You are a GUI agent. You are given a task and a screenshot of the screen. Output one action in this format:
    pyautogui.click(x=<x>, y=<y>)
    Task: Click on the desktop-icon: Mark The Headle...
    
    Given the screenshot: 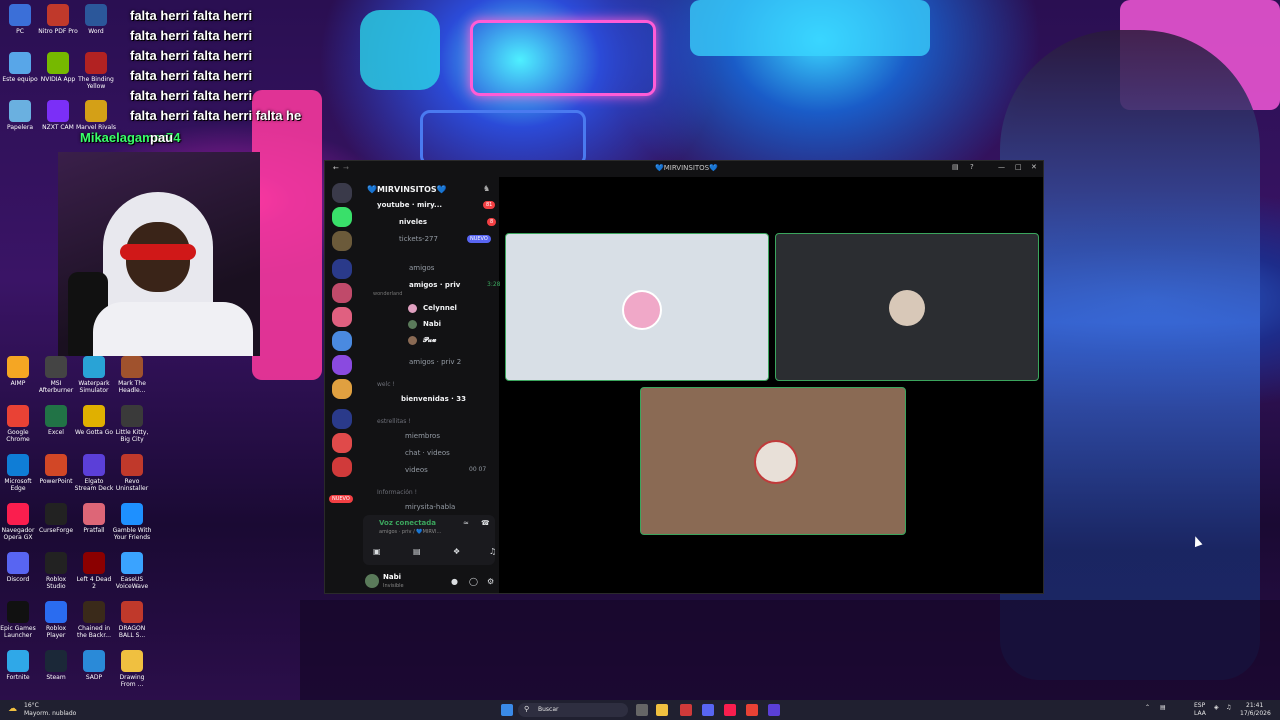 What is the action you would take?
    pyautogui.click(x=132, y=375)
    